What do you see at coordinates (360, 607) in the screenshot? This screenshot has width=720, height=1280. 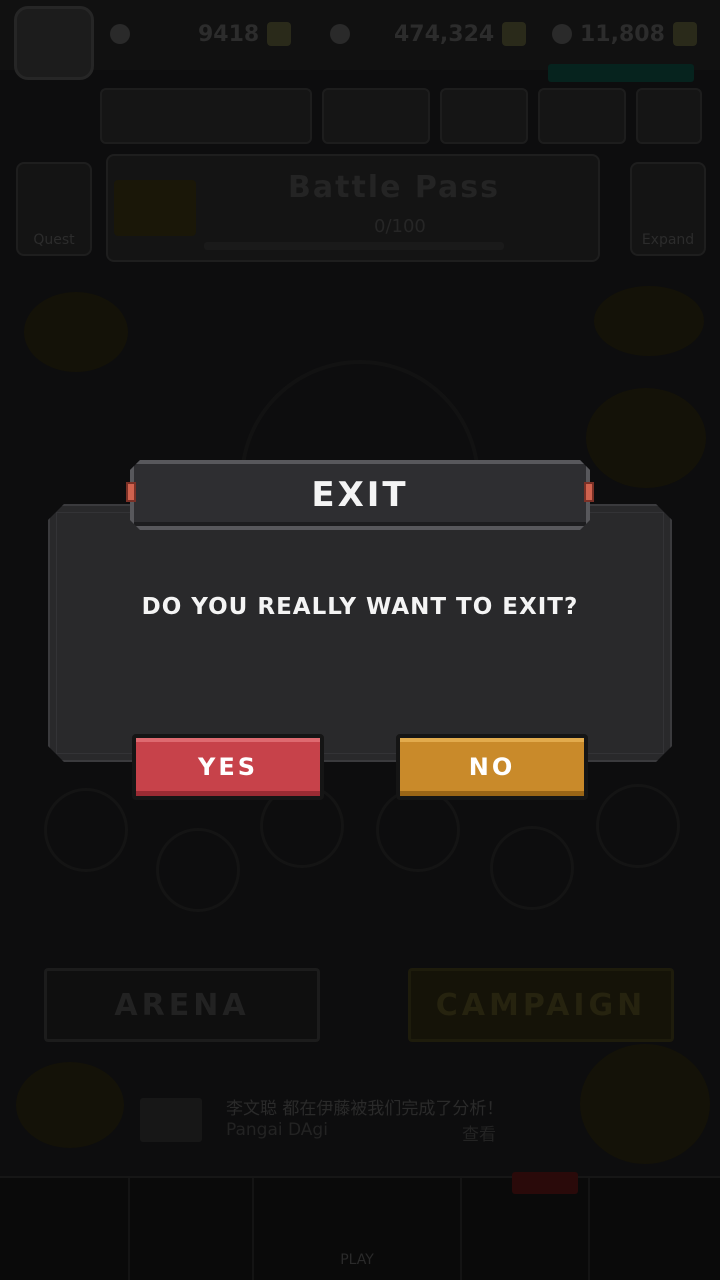 I see `dialog-message: DO YOU REALLY WANT TO EXIT?` at bounding box center [360, 607].